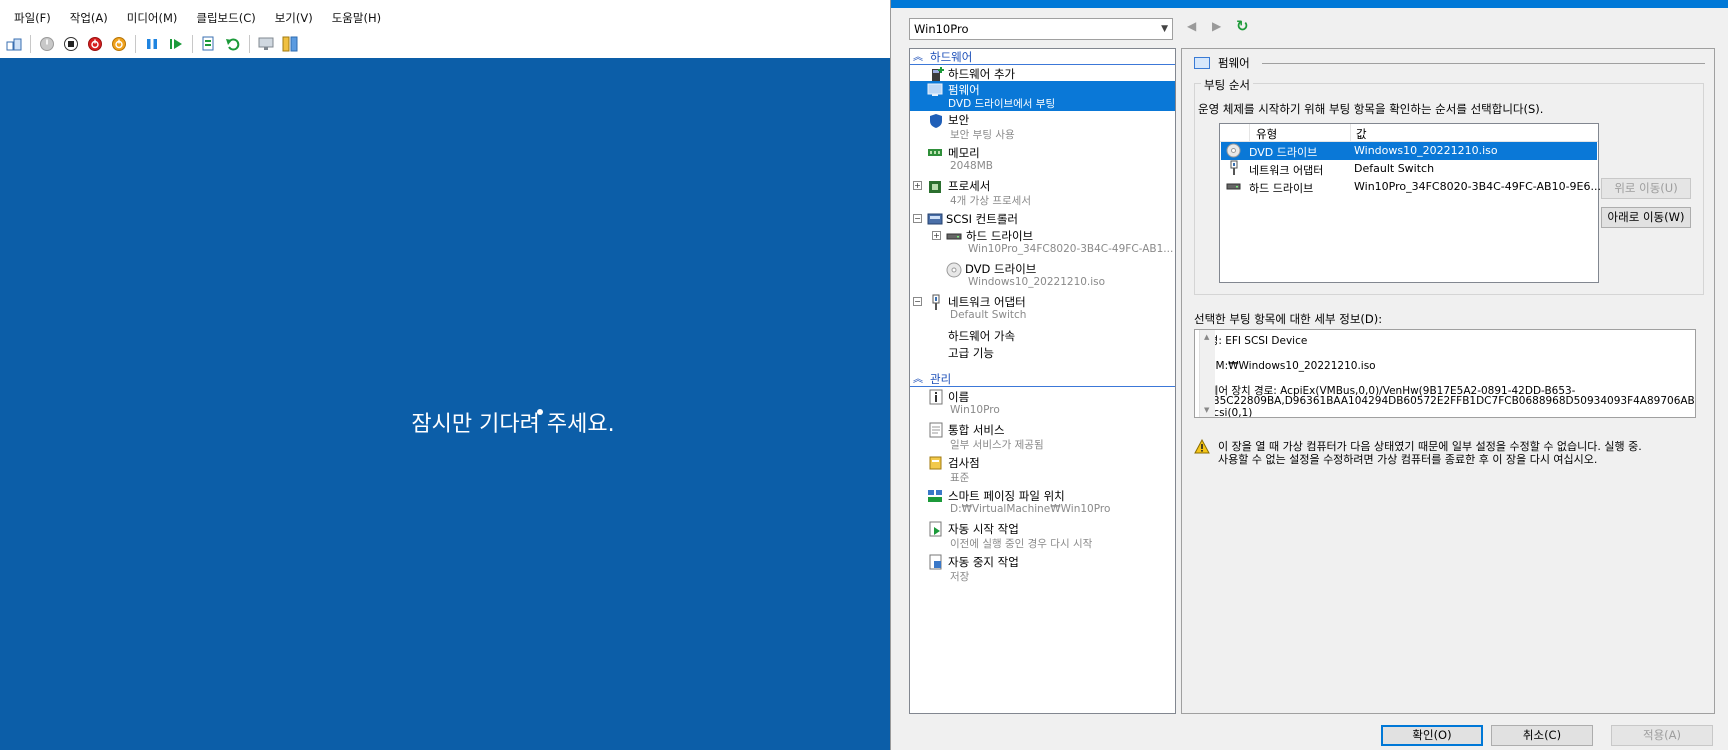 The image size is (1728, 750). Describe the element at coordinates (225, 18) in the screenshot. I see `menu-clipboard: 클립보드(C)` at that location.